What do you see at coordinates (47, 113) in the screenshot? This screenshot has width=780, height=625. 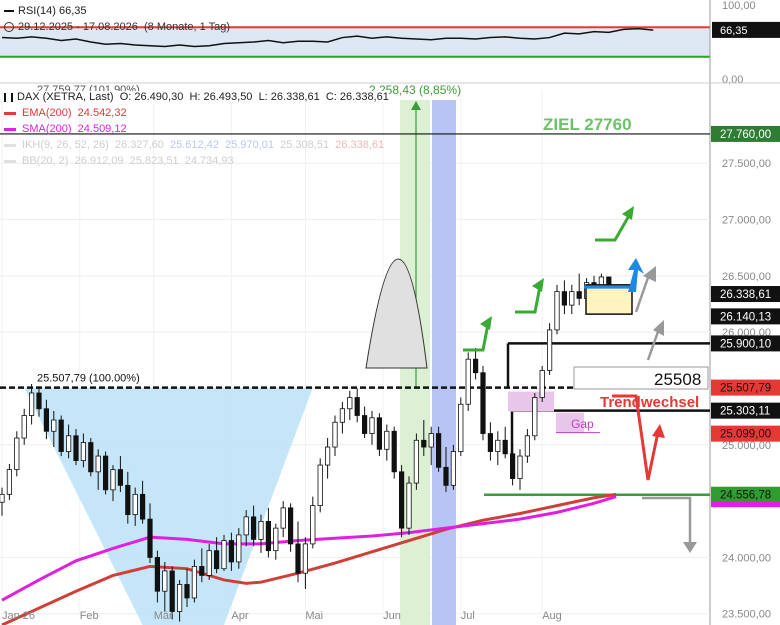 I see `ema-name: EMA(200)` at bounding box center [47, 113].